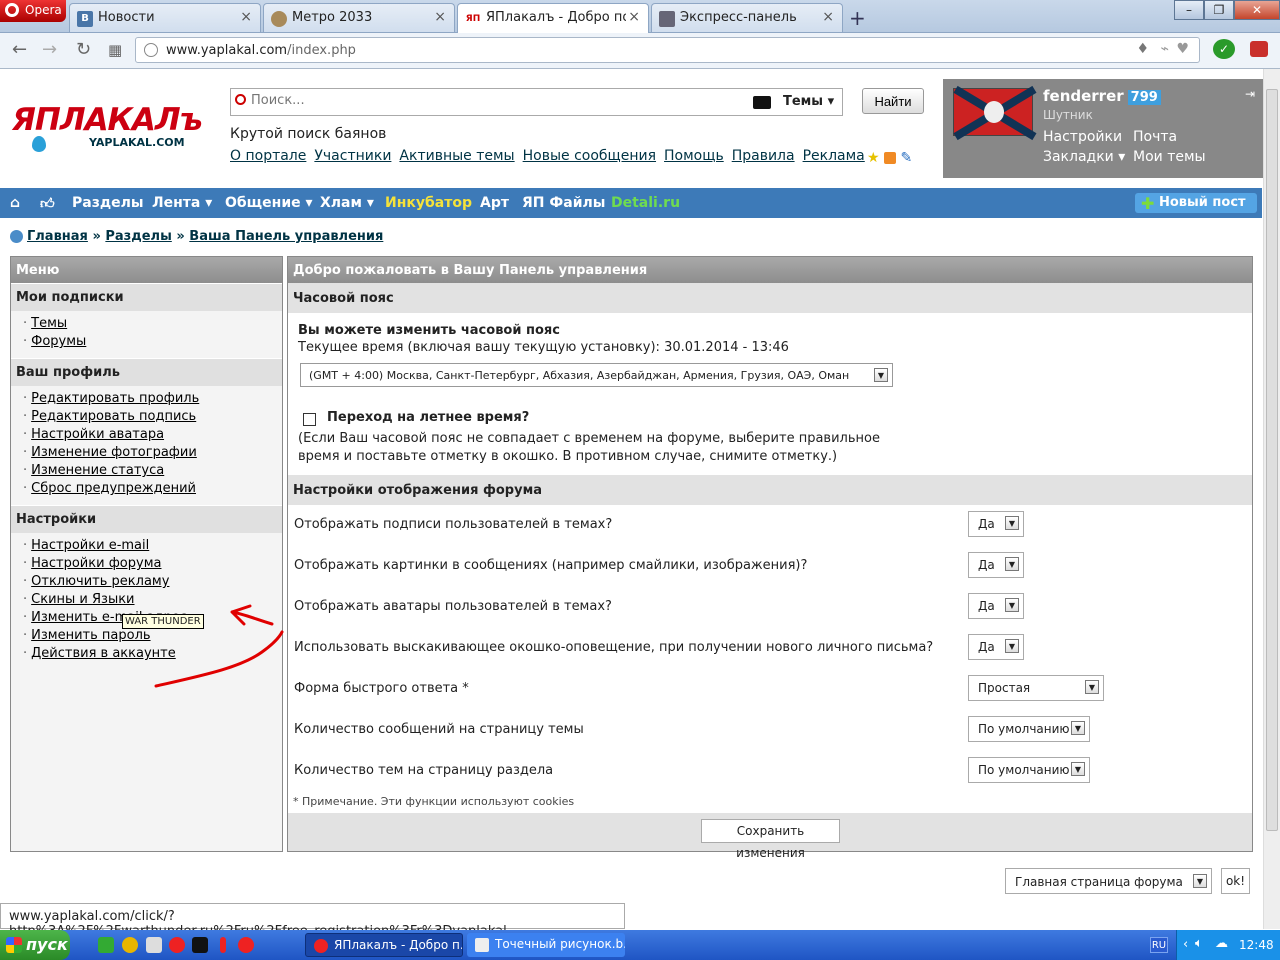 This screenshot has height=960, width=1280. What do you see at coordinates (645, 203) in the screenshot?
I see `nav-detali: Detali.ru` at bounding box center [645, 203].